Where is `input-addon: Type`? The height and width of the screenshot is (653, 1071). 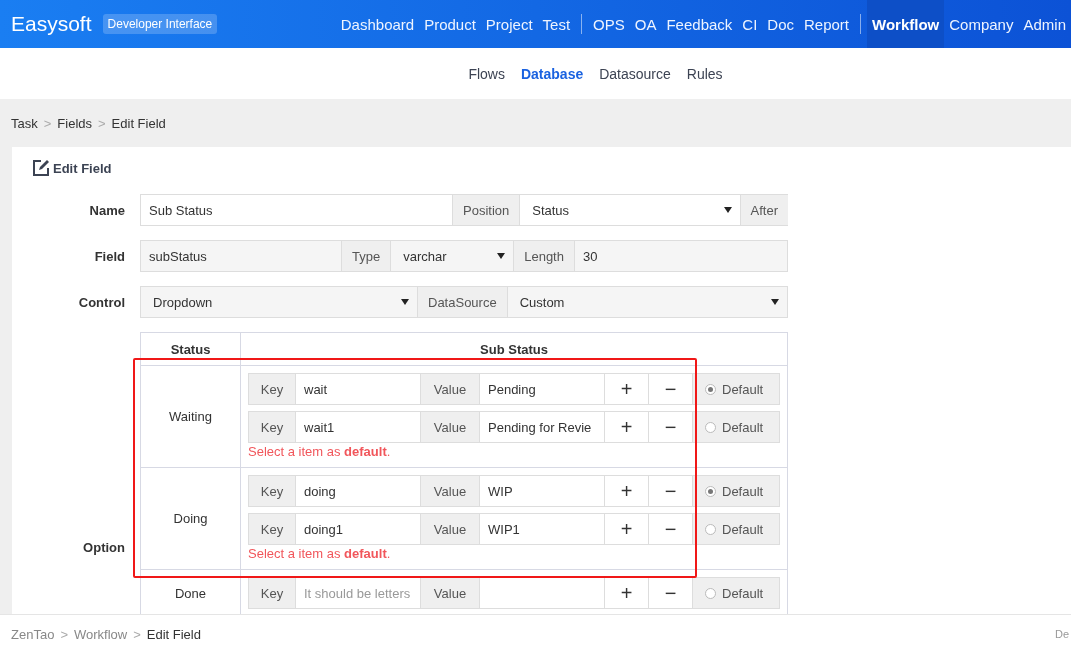 input-addon: Type is located at coordinates (366, 256).